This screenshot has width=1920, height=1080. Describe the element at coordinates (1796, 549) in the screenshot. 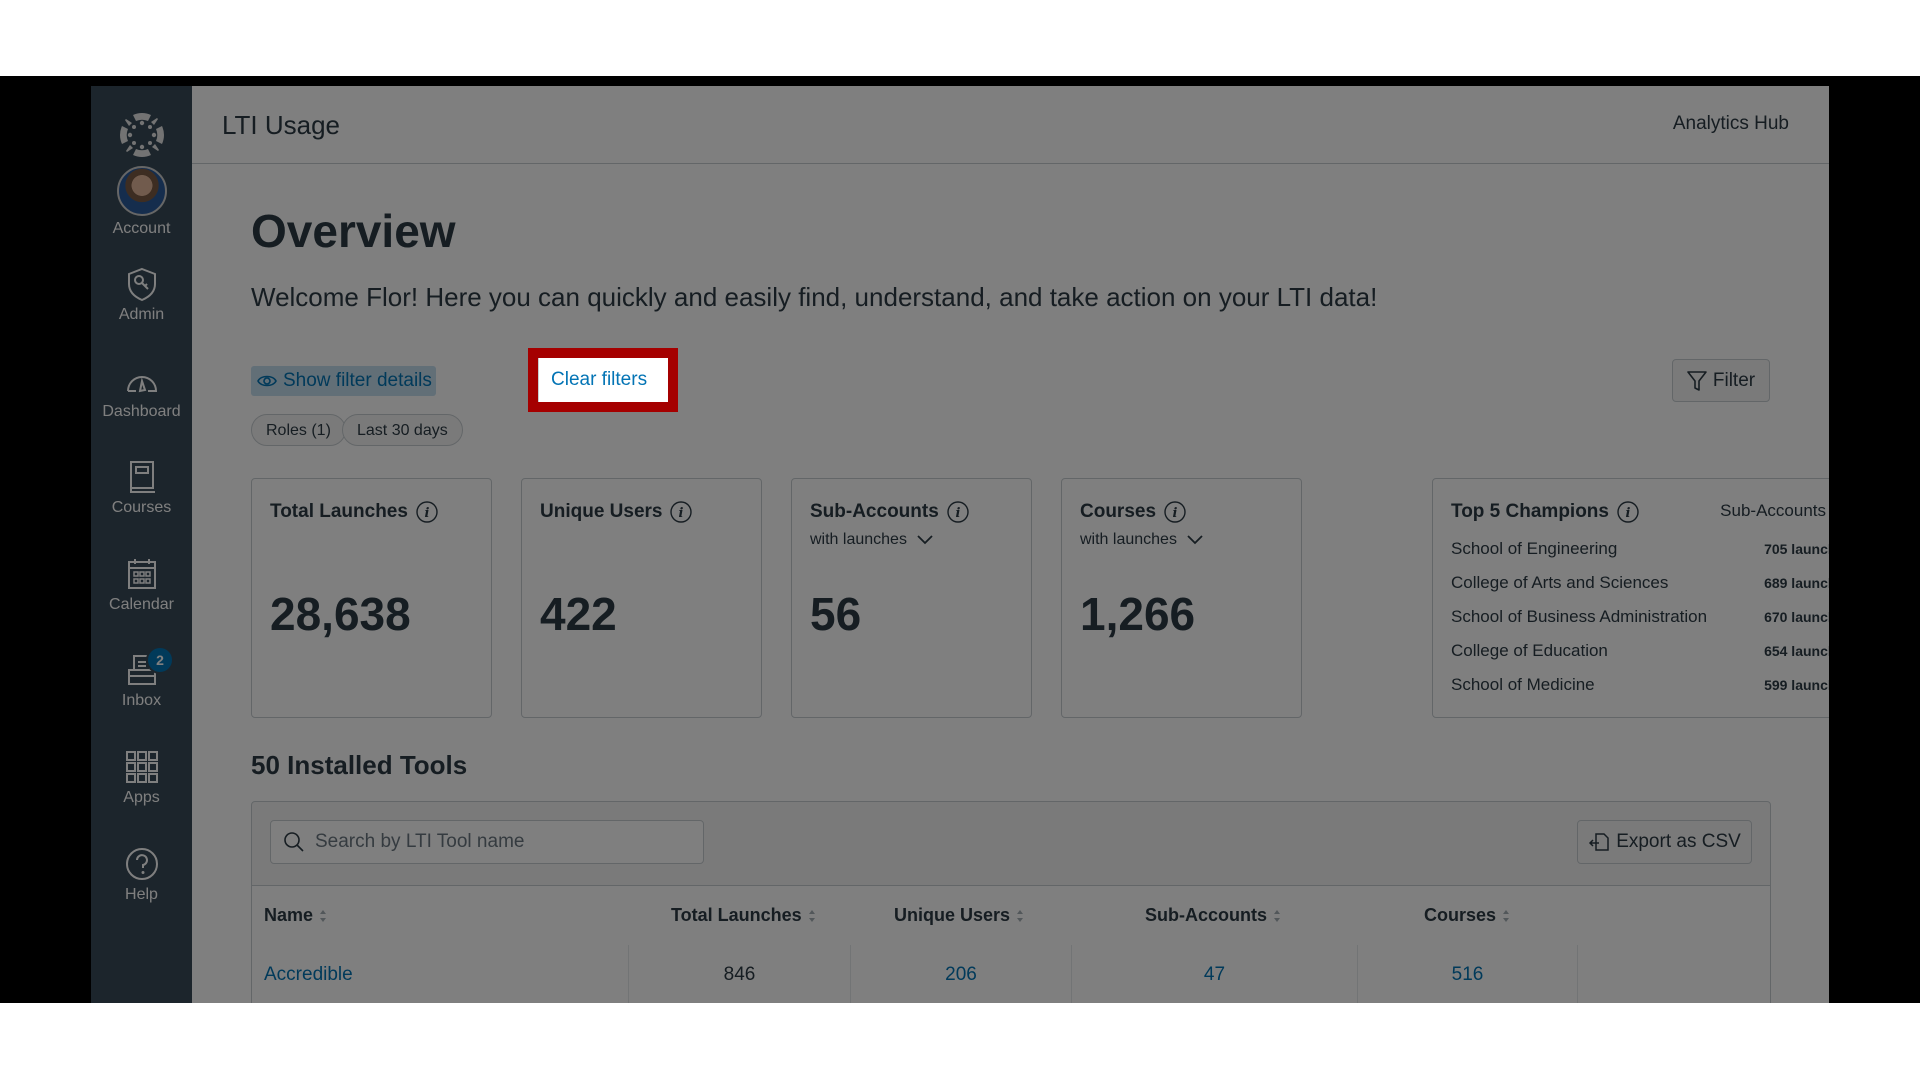

I see `champion-launches: 705 launches` at that location.